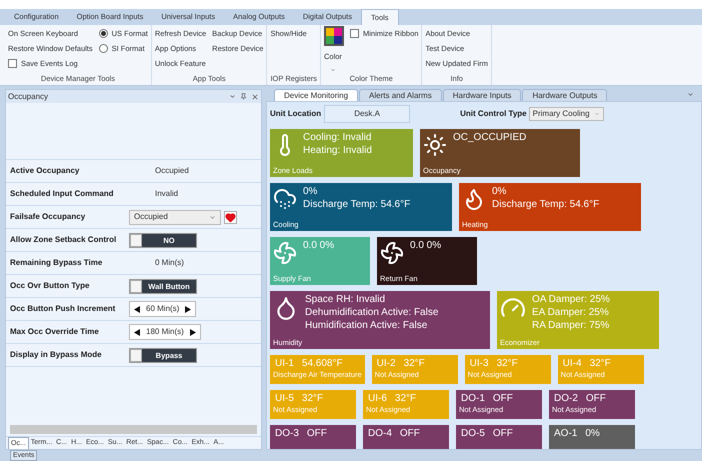 The height and width of the screenshot is (461, 702). Describe the element at coordinates (62, 194) in the screenshot. I see `property-label: Scheduled Input Command` at that location.